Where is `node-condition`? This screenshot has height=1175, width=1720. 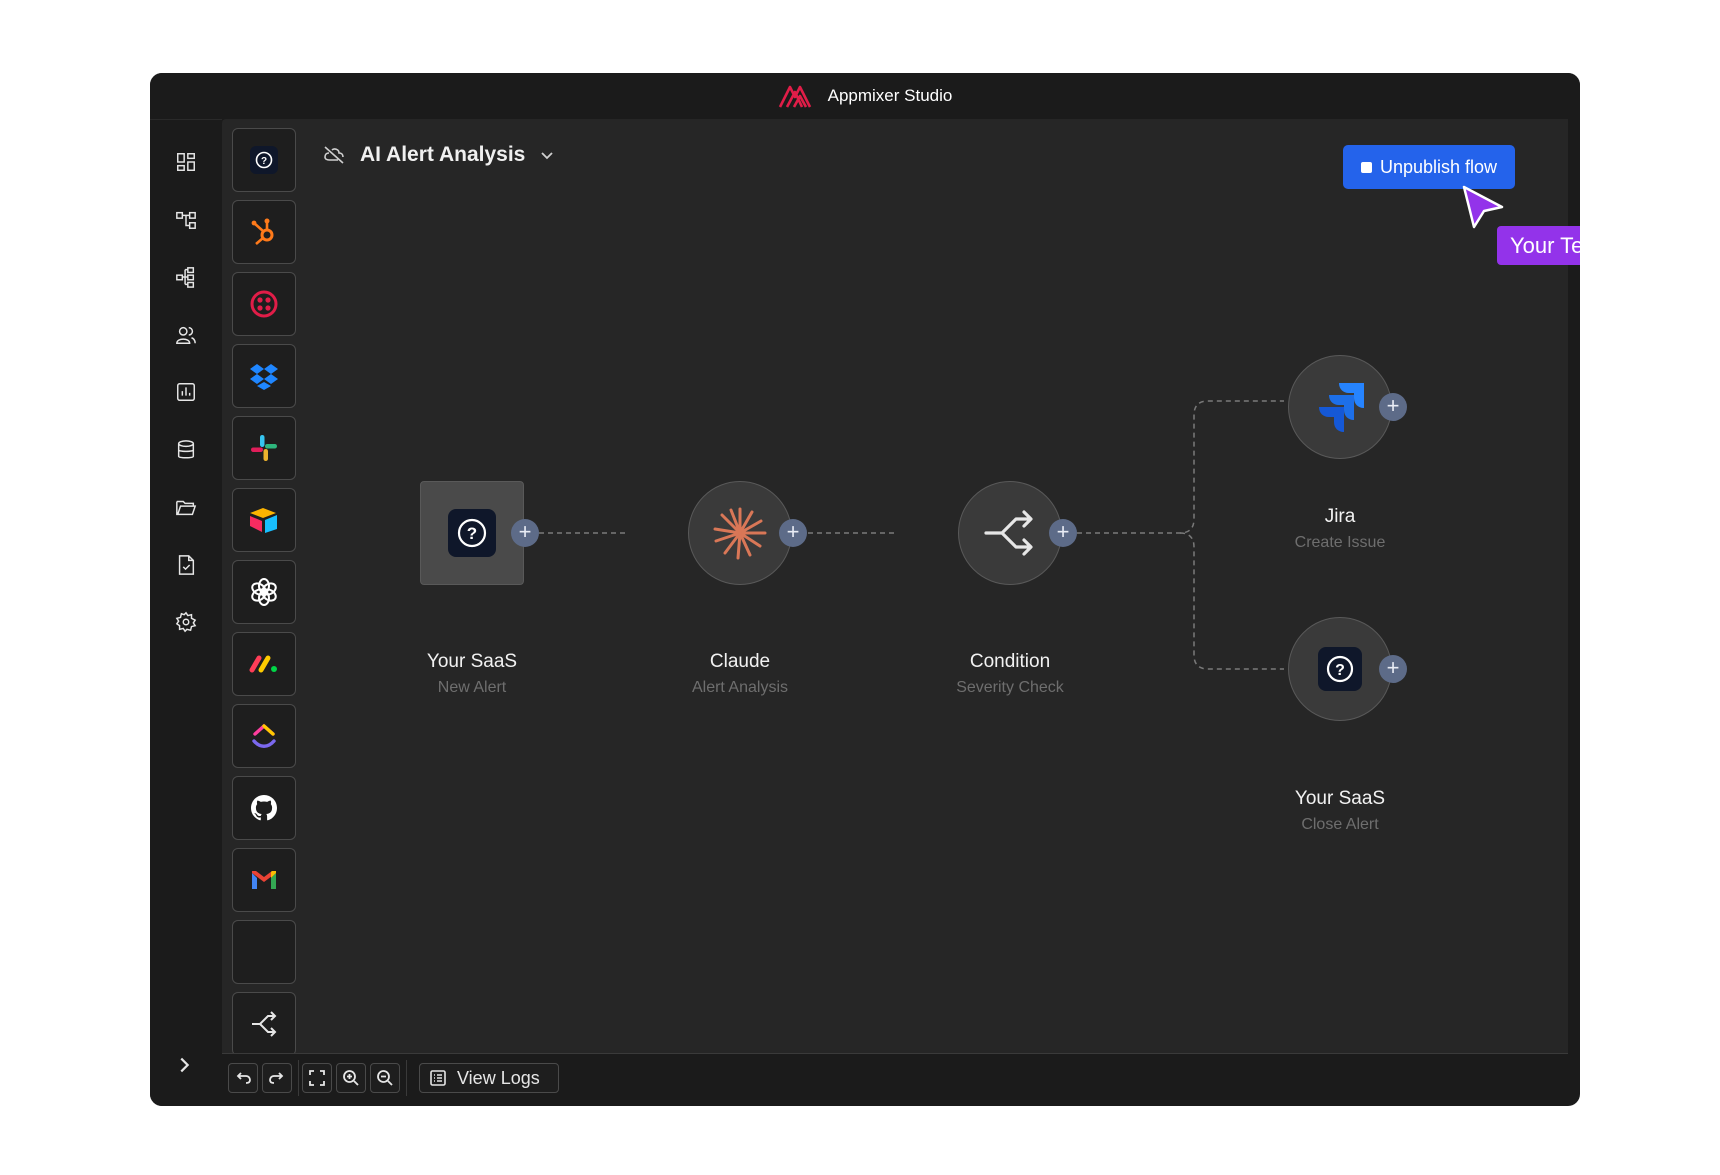
node-condition is located at coordinates (1010, 533).